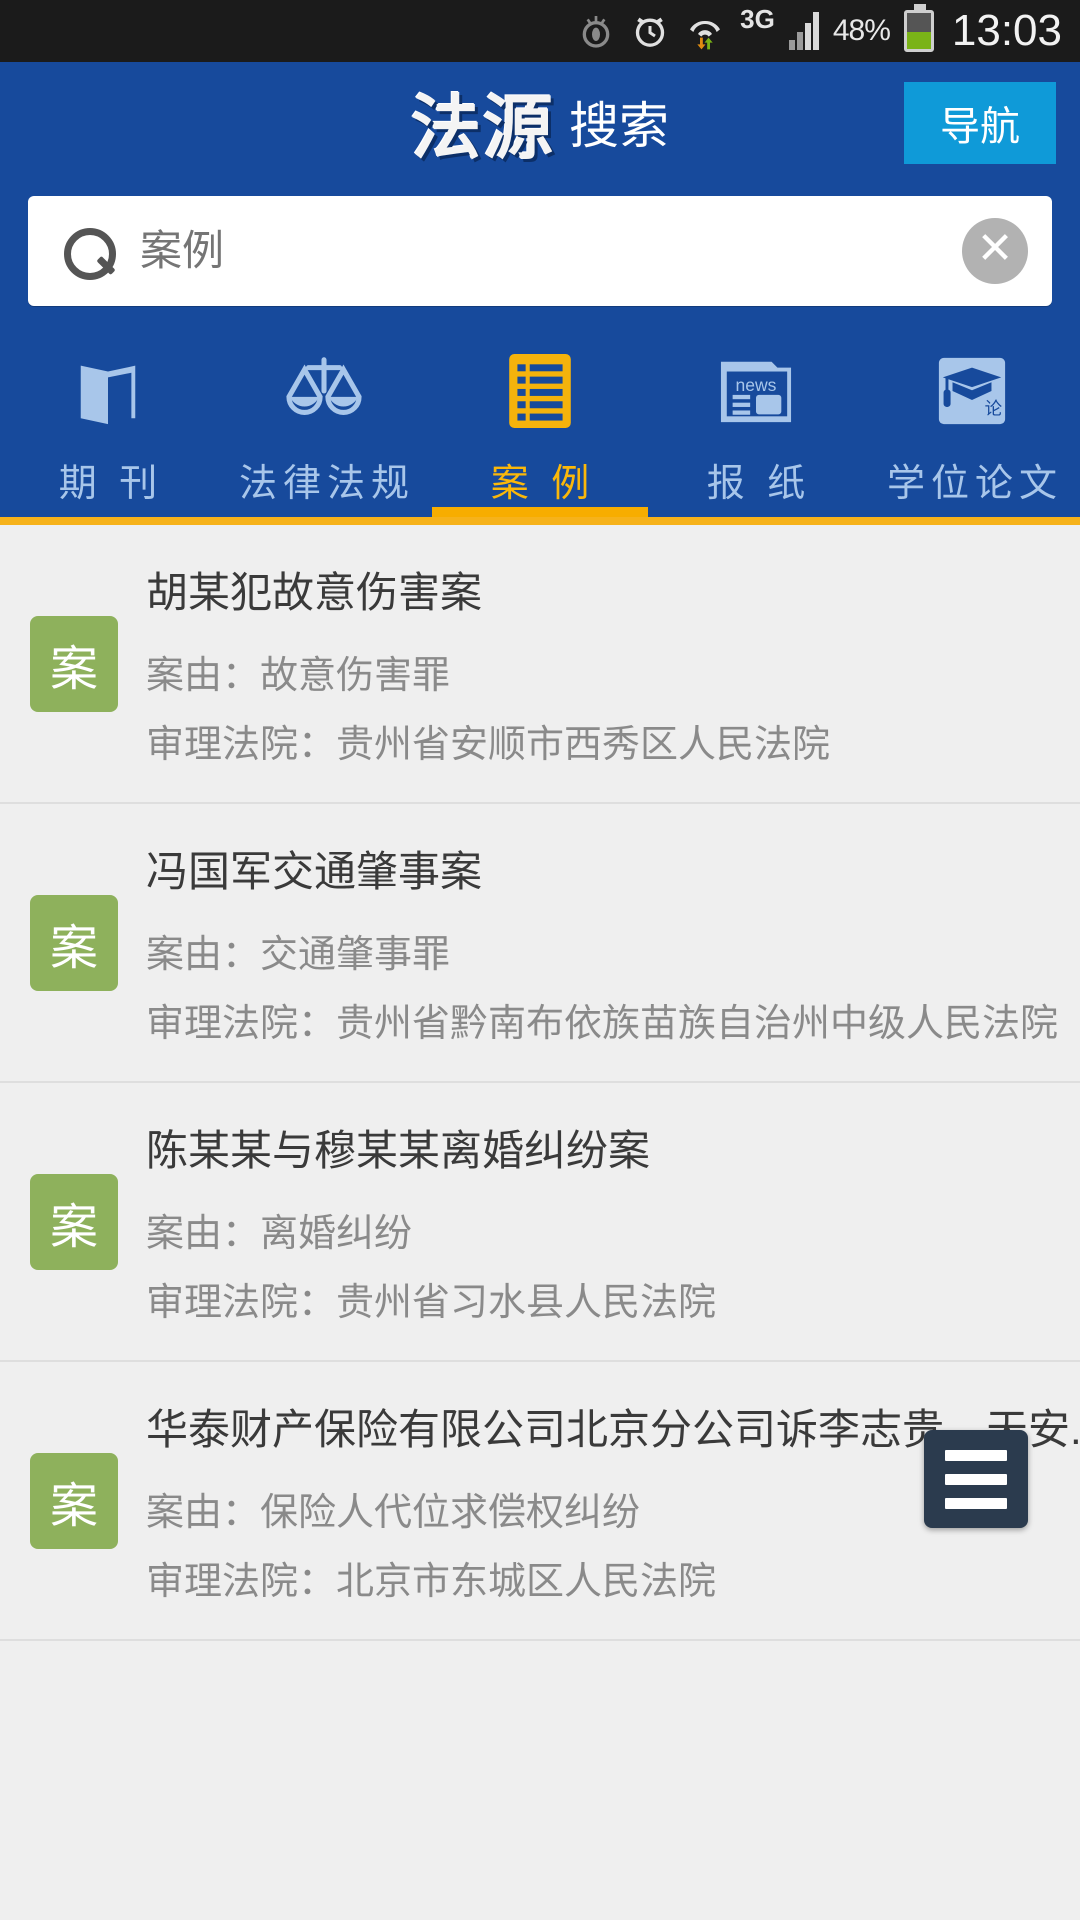  Describe the element at coordinates (398, 1150) in the screenshot. I see `case-title: 陈某某与穆某某离婚纠纷案` at that location.